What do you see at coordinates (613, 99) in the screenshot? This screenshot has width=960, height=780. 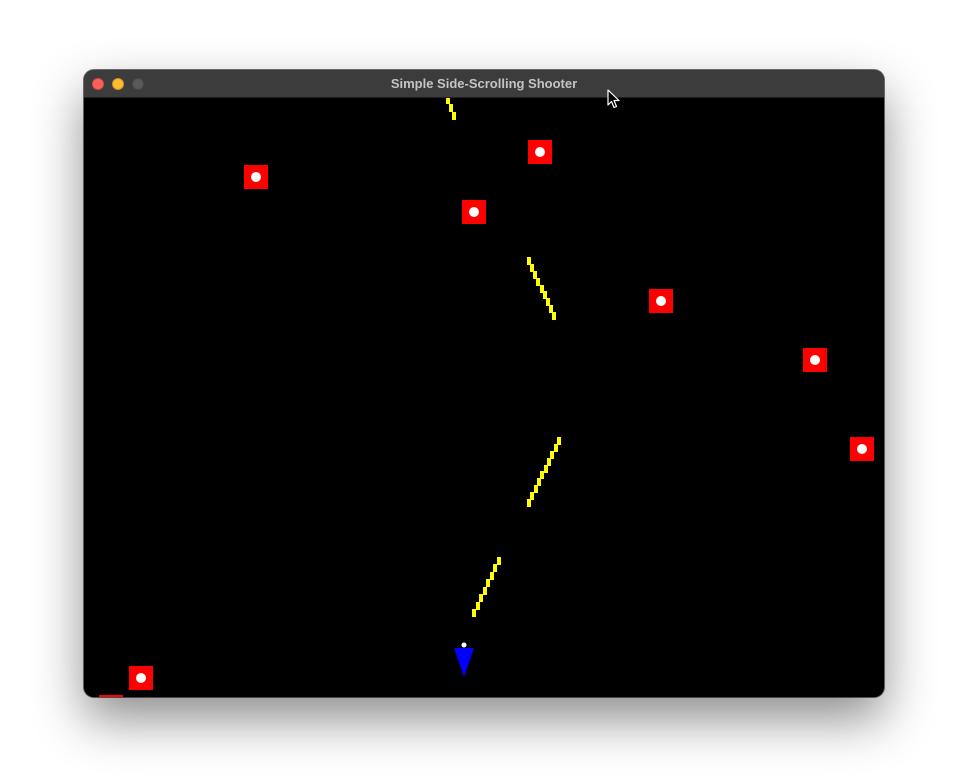 I see `mouse-cursor-icon` at bounding box center [613, 99].